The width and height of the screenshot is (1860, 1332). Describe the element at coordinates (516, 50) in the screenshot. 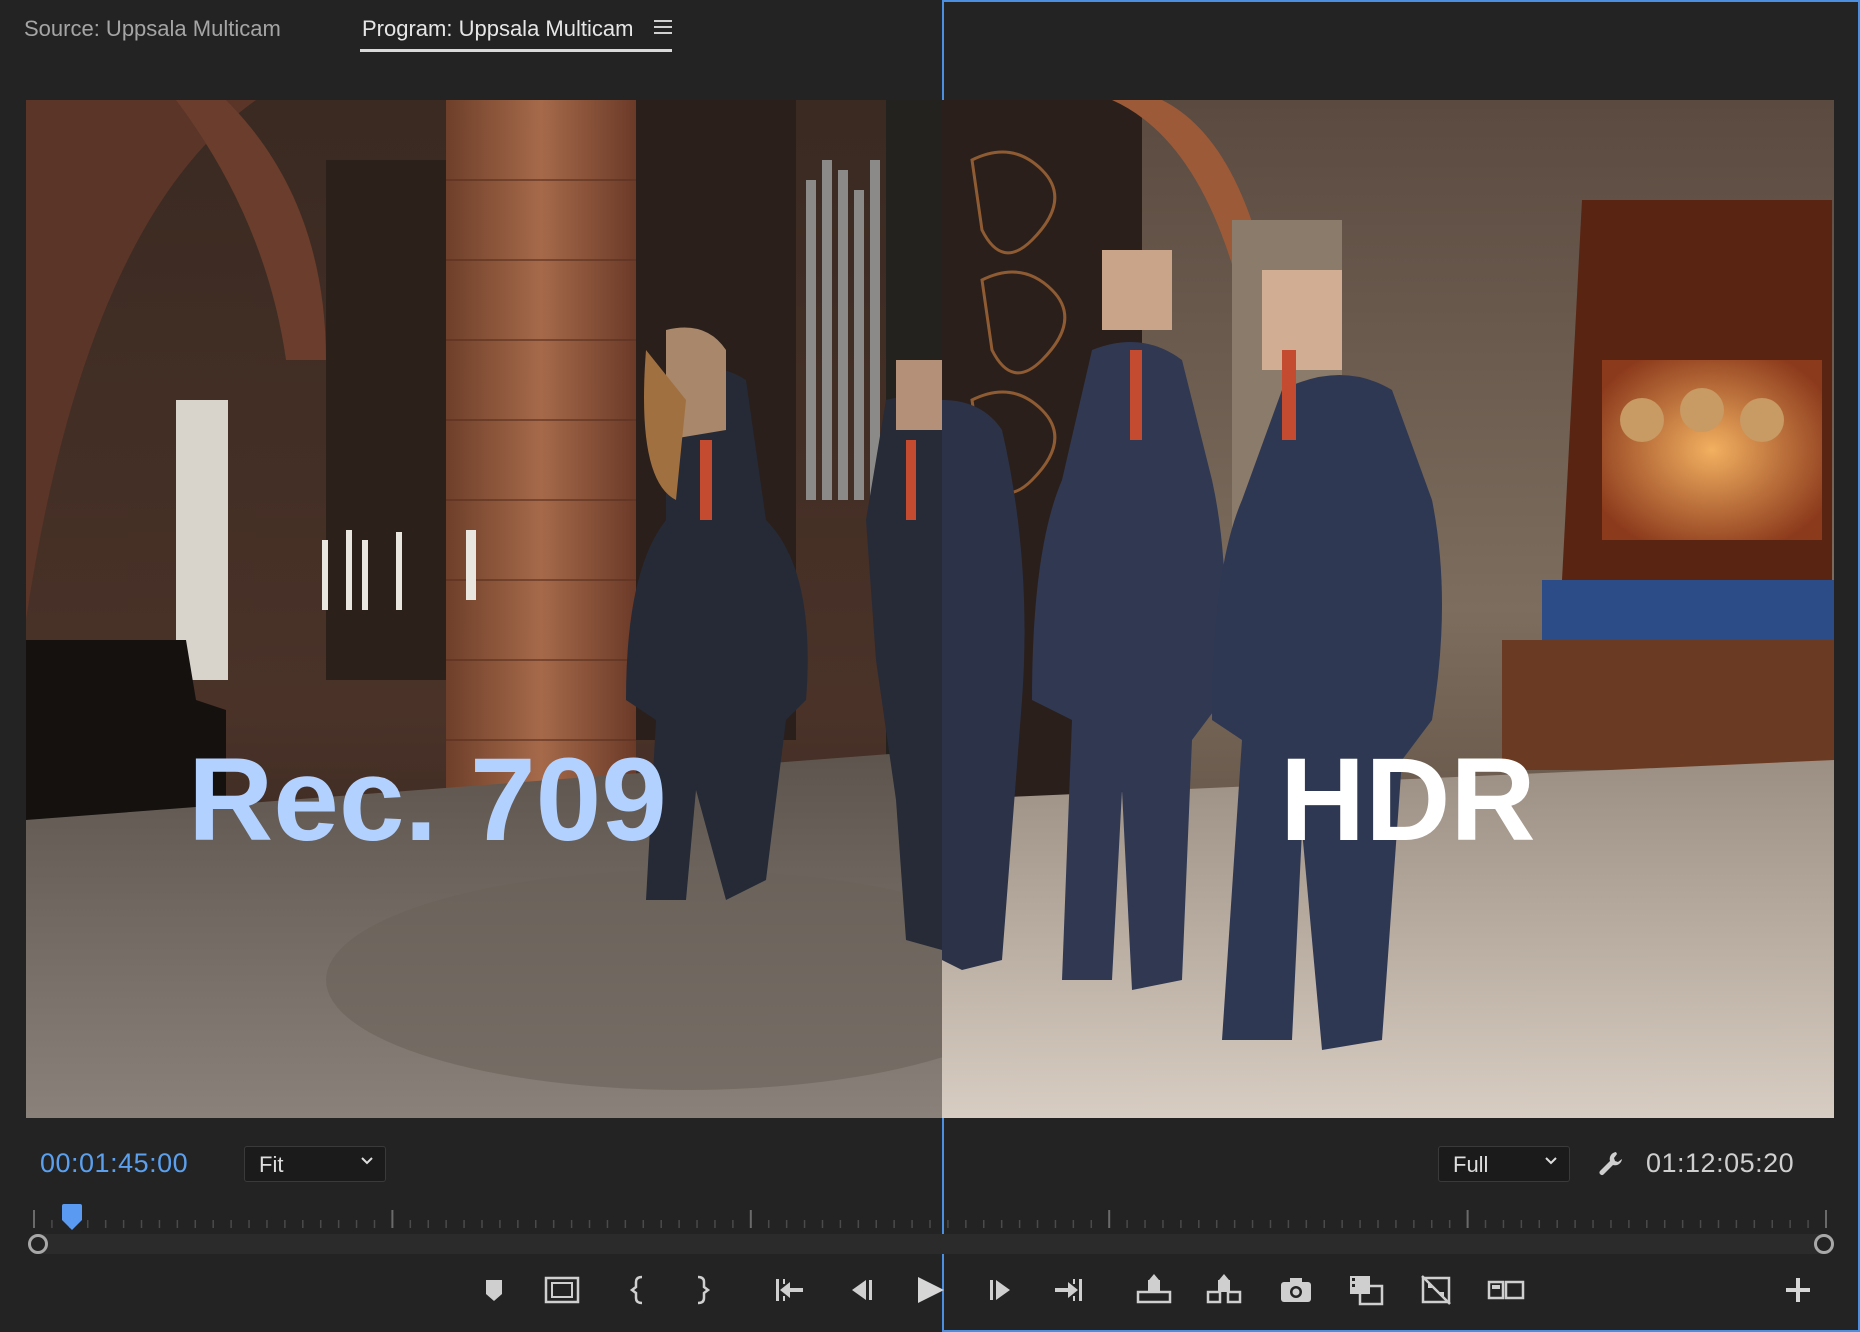

I see `active-tab-underline` at that location.